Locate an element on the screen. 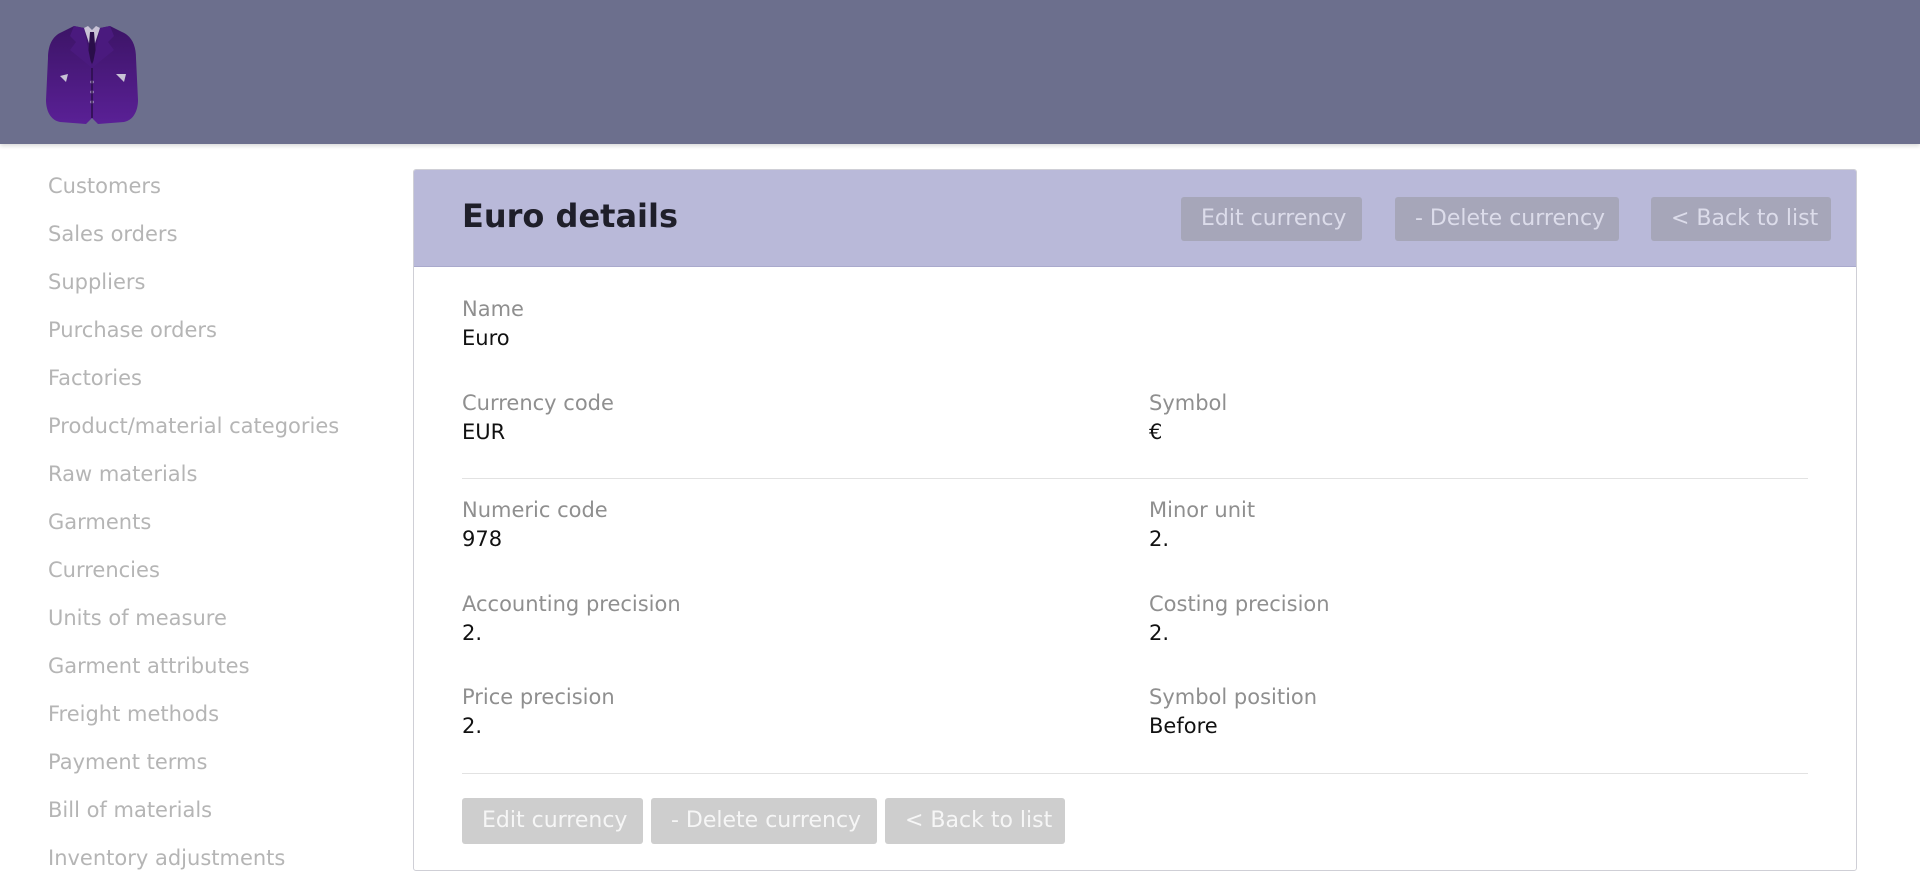 This screenshot has height=893, width=1920. sidebar-item-payment-terms: Payment terms is located at coordinates (213, 763).